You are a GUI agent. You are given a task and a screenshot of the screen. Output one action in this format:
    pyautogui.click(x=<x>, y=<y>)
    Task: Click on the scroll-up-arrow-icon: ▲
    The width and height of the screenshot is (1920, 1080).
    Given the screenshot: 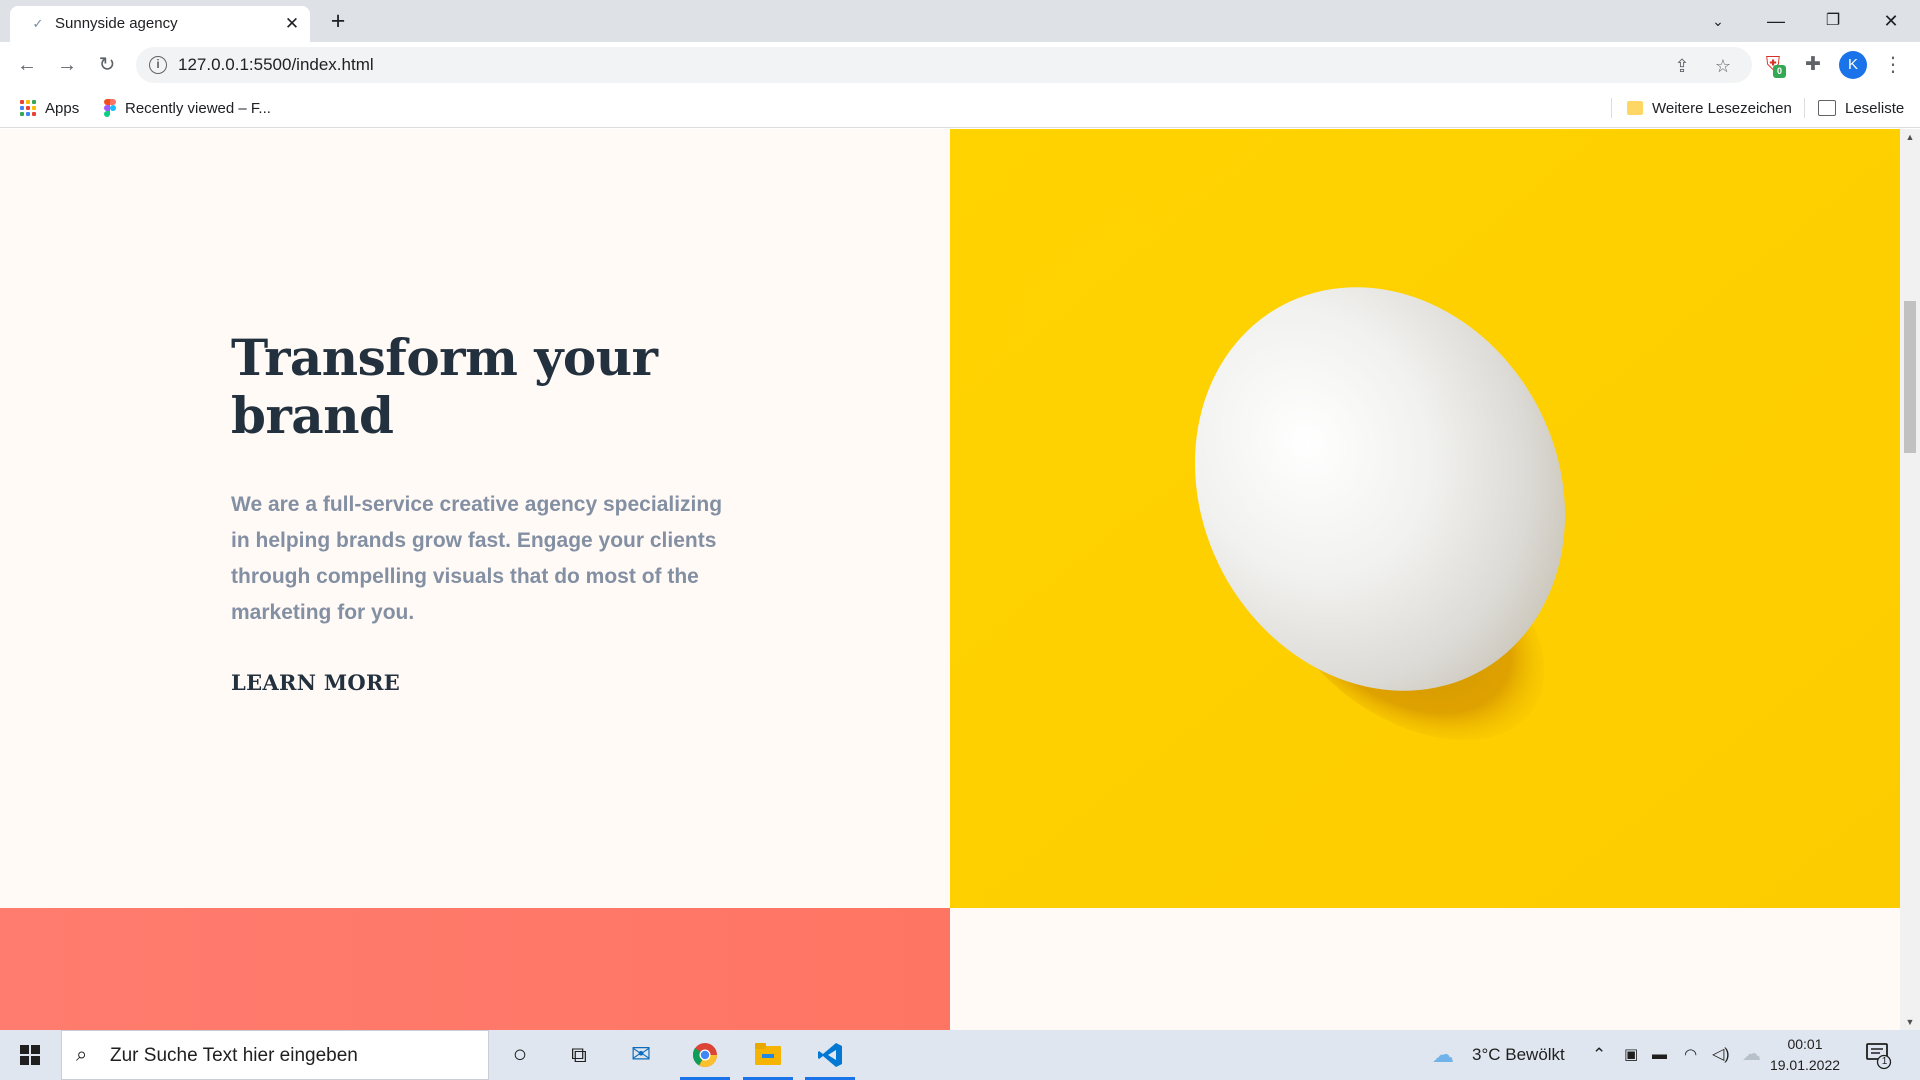 What is the action you would take?
    pyautogui.click(x=1910, y=137)
    